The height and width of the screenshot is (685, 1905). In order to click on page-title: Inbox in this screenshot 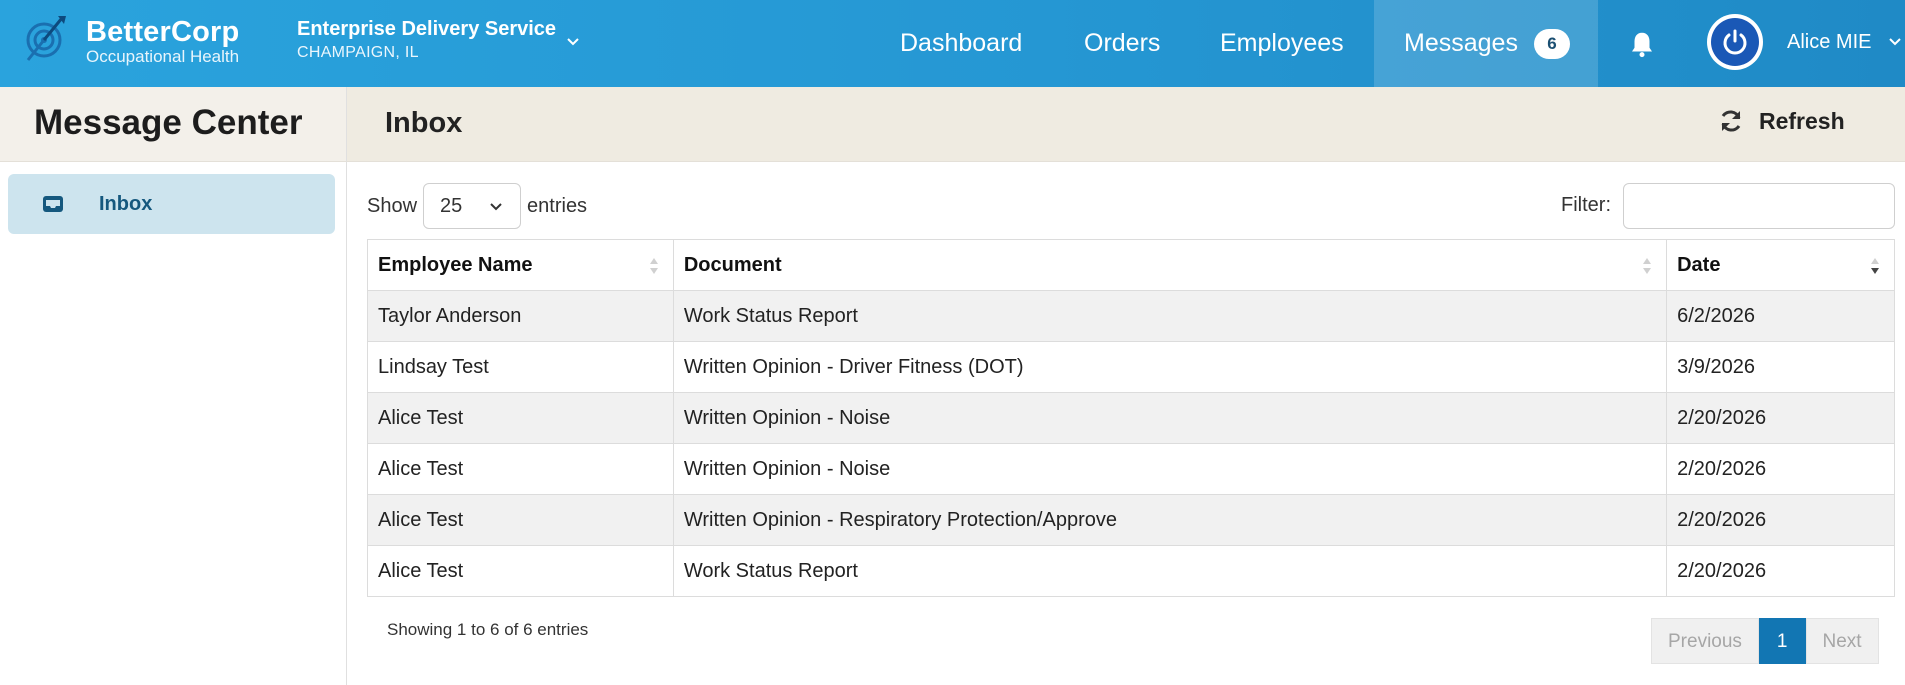, I will do `click(424, 123)`.